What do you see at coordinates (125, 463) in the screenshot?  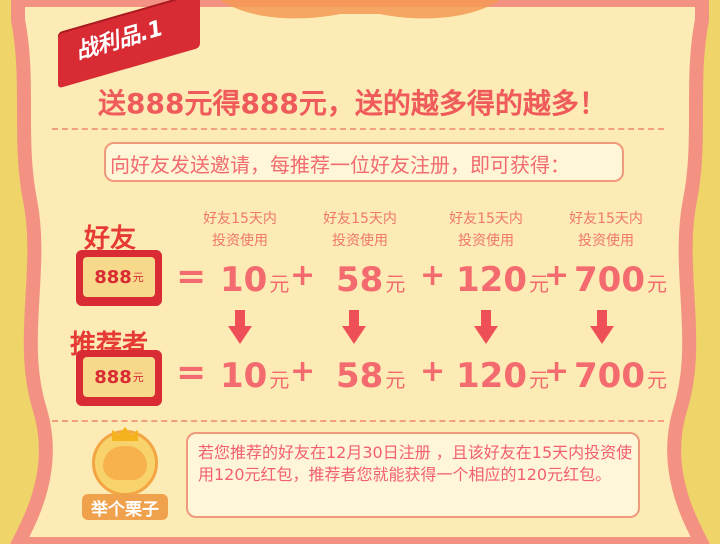 I see `mascot-face` at bounding box center [125, 463].